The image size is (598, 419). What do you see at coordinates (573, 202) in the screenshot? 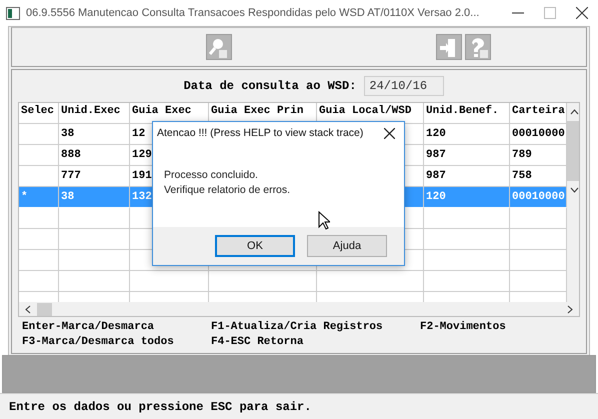
I see `vertical-scrollbar` at bounding box center [573, 202].